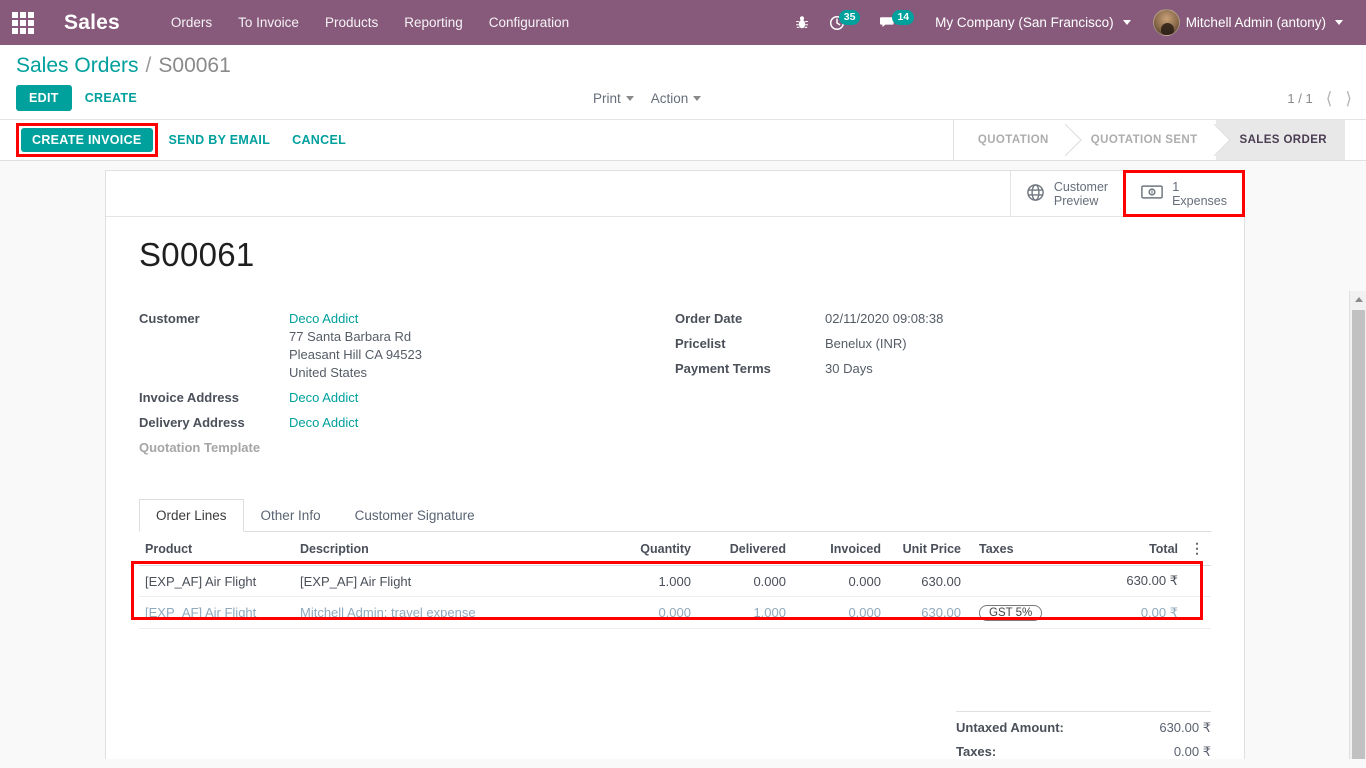  What do you see at coordinates (976, 751) in the screenshot?
I see `taxes-label: Taxes:` at bounding box center [976, 751].